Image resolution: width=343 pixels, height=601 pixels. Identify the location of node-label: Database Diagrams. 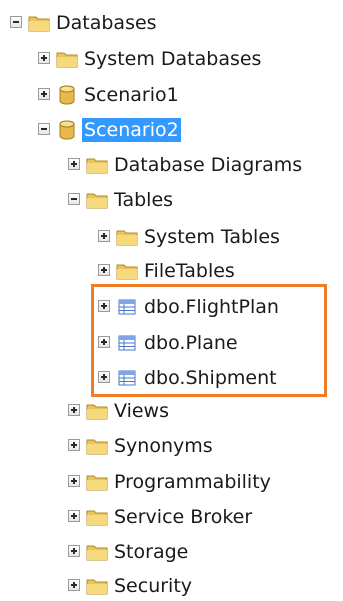
(208, 165).